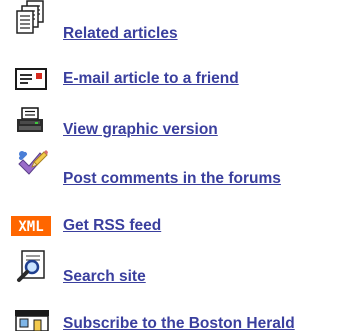 This screenshot has width=338, height=332. Describe the element at coordinates (151, 79) in the screenshot. I see `email-article-label: E-mail article to a friend` at that location.